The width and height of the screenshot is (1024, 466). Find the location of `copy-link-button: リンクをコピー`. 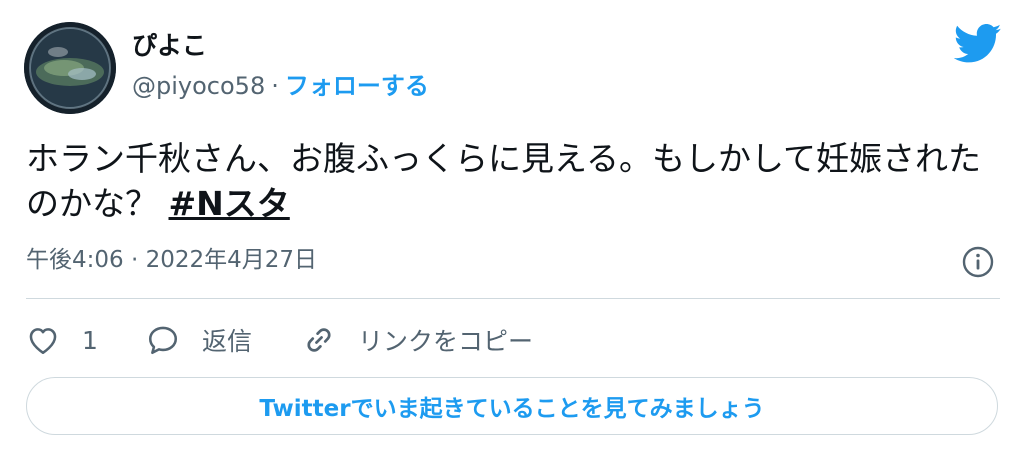

copy-link-button: リンクをコピー is located at coordinates (417, 340).